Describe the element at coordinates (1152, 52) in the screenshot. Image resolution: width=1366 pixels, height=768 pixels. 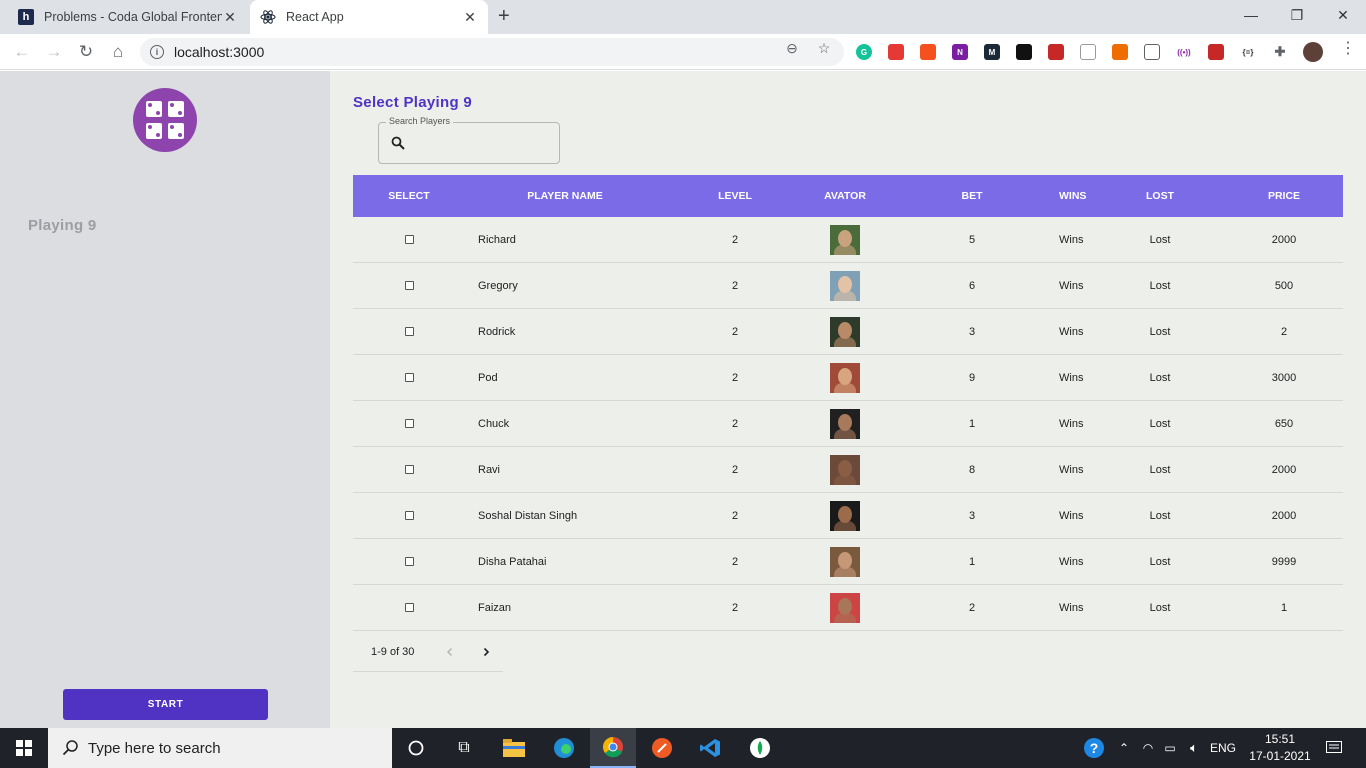
I see `pocket-extension-icon` at that location.